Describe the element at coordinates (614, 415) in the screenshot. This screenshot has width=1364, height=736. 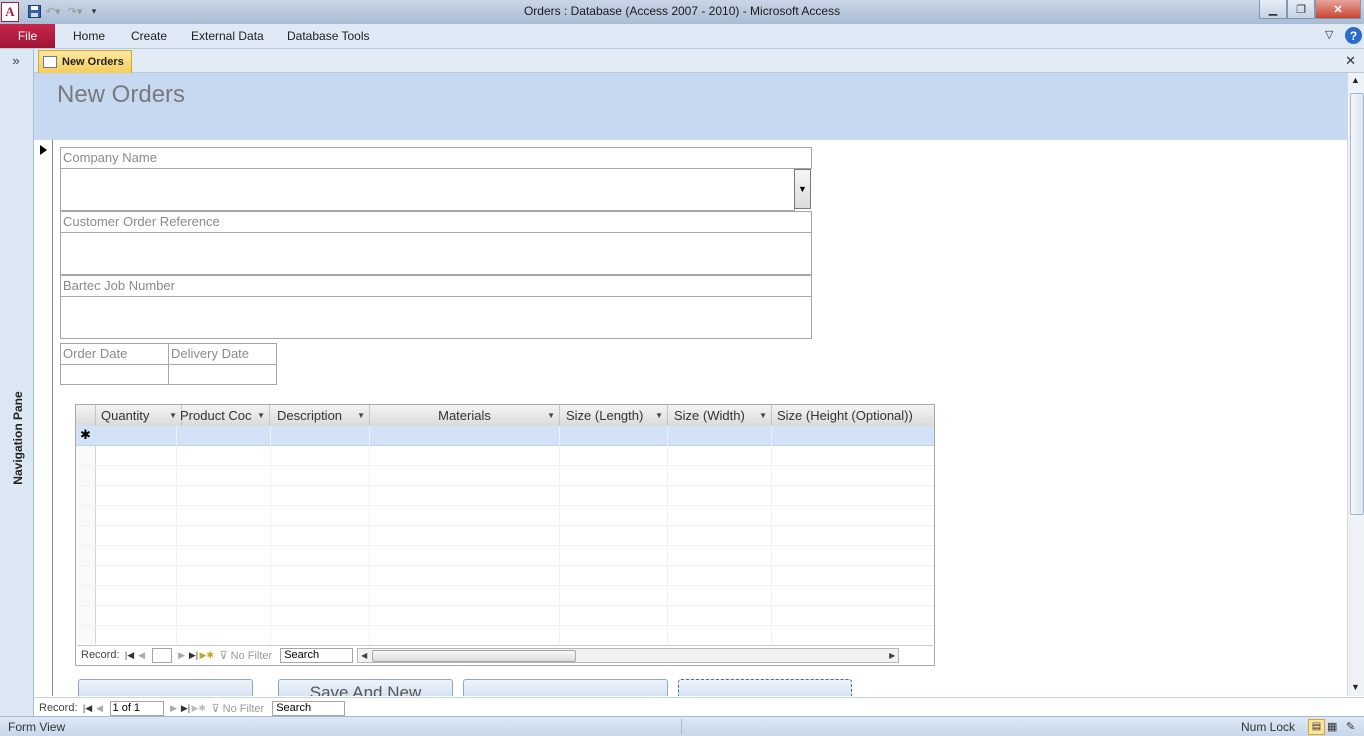
I see `column-header-size-length: Size (Length) ▼` at that location.